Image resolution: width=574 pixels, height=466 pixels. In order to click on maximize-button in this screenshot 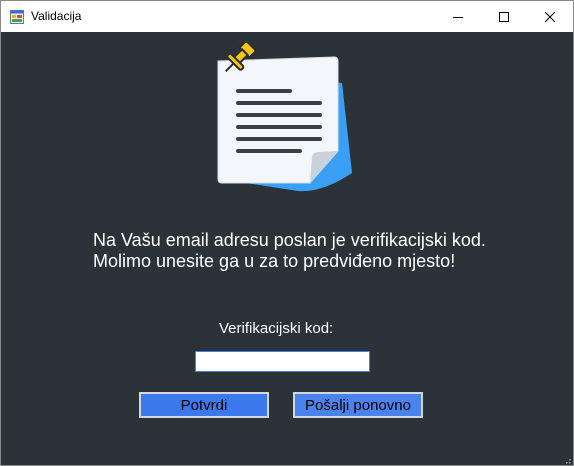, I will do `click(504, 16)`.